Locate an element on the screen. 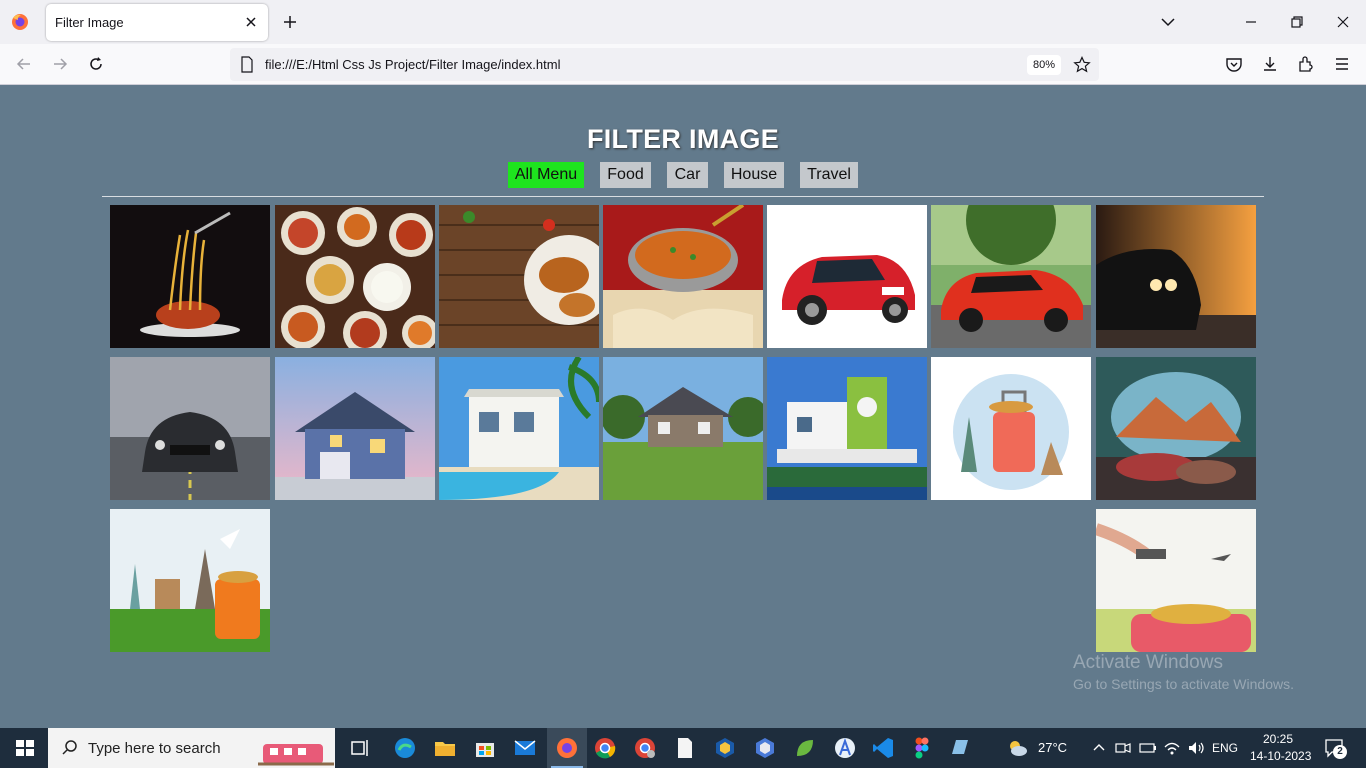  battery-icon is located at coordinates (1148, 748).